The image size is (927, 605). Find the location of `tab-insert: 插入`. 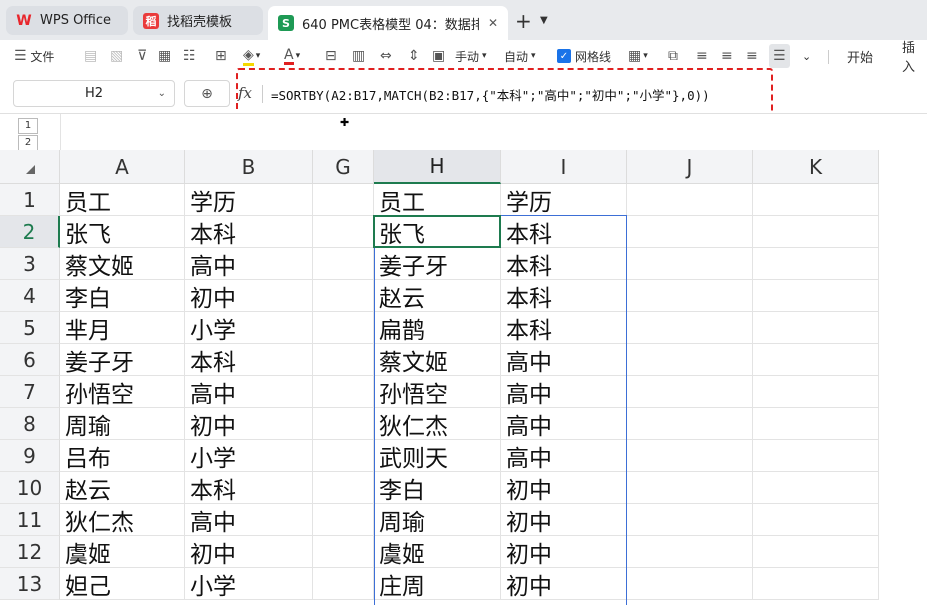

tab-insert: 插入 is located at coordinates (914, 58).